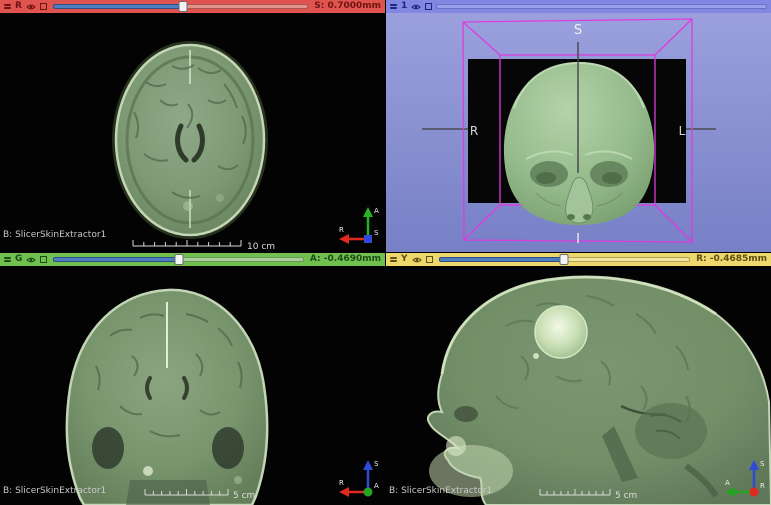 This screenshot has width=771, height=505. I want to click on orientation-letter-superior: S, so click(578, 30).